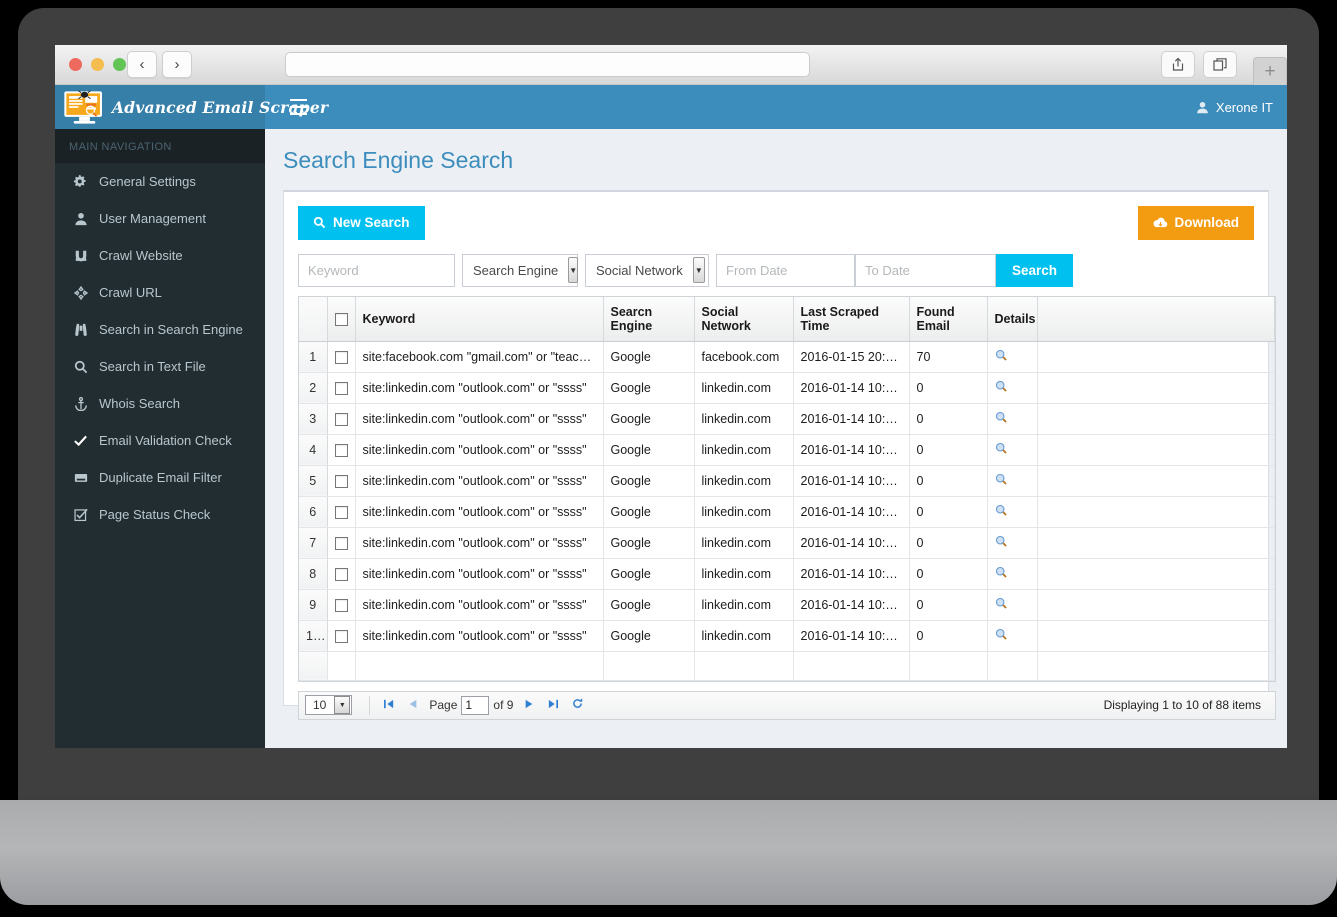 The height and width of the screenshot is (917, 1337). I want to click on keyword-input, so click(376, 270).